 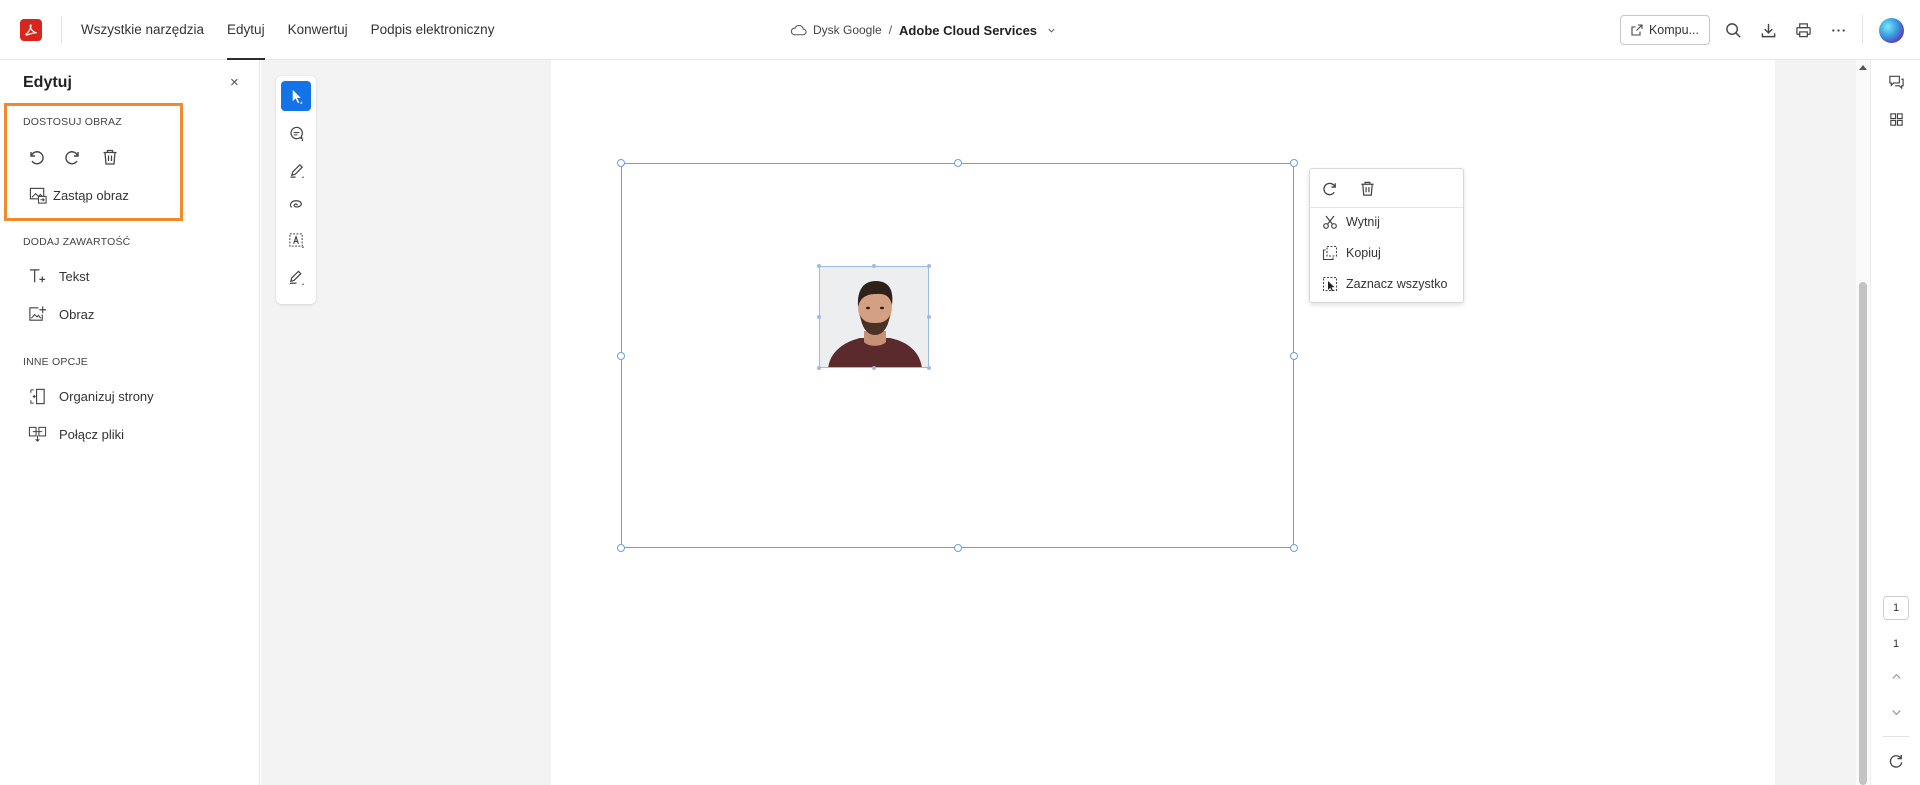 I want to click on external-link-icon, so click(x=1637, y=30).